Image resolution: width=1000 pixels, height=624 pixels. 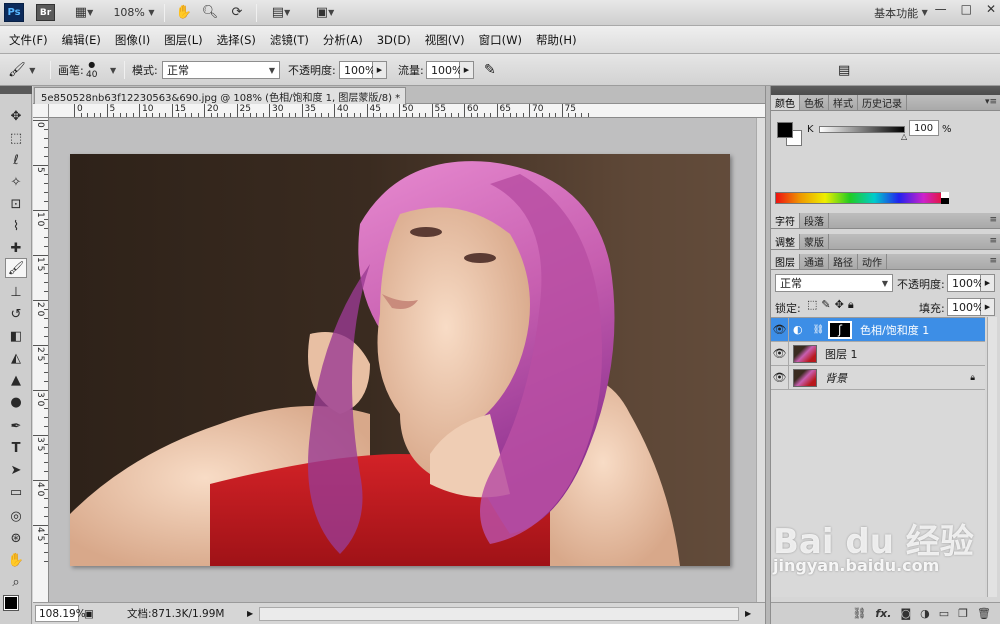 I want to click on tab-paths: 路径, so click(x=843, y=261).